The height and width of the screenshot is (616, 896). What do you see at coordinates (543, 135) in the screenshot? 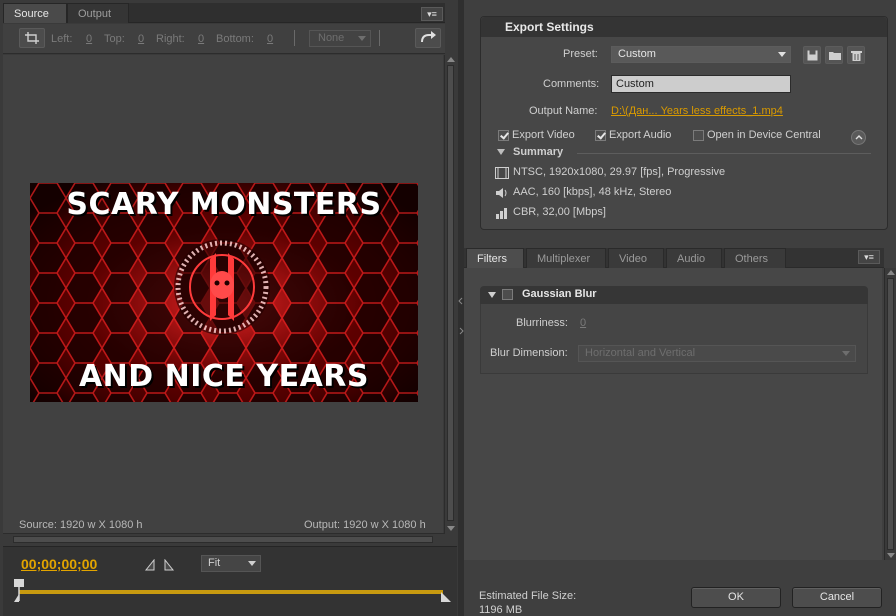
I see `export-video-label: Export Video` at bounding box center [543, 135].